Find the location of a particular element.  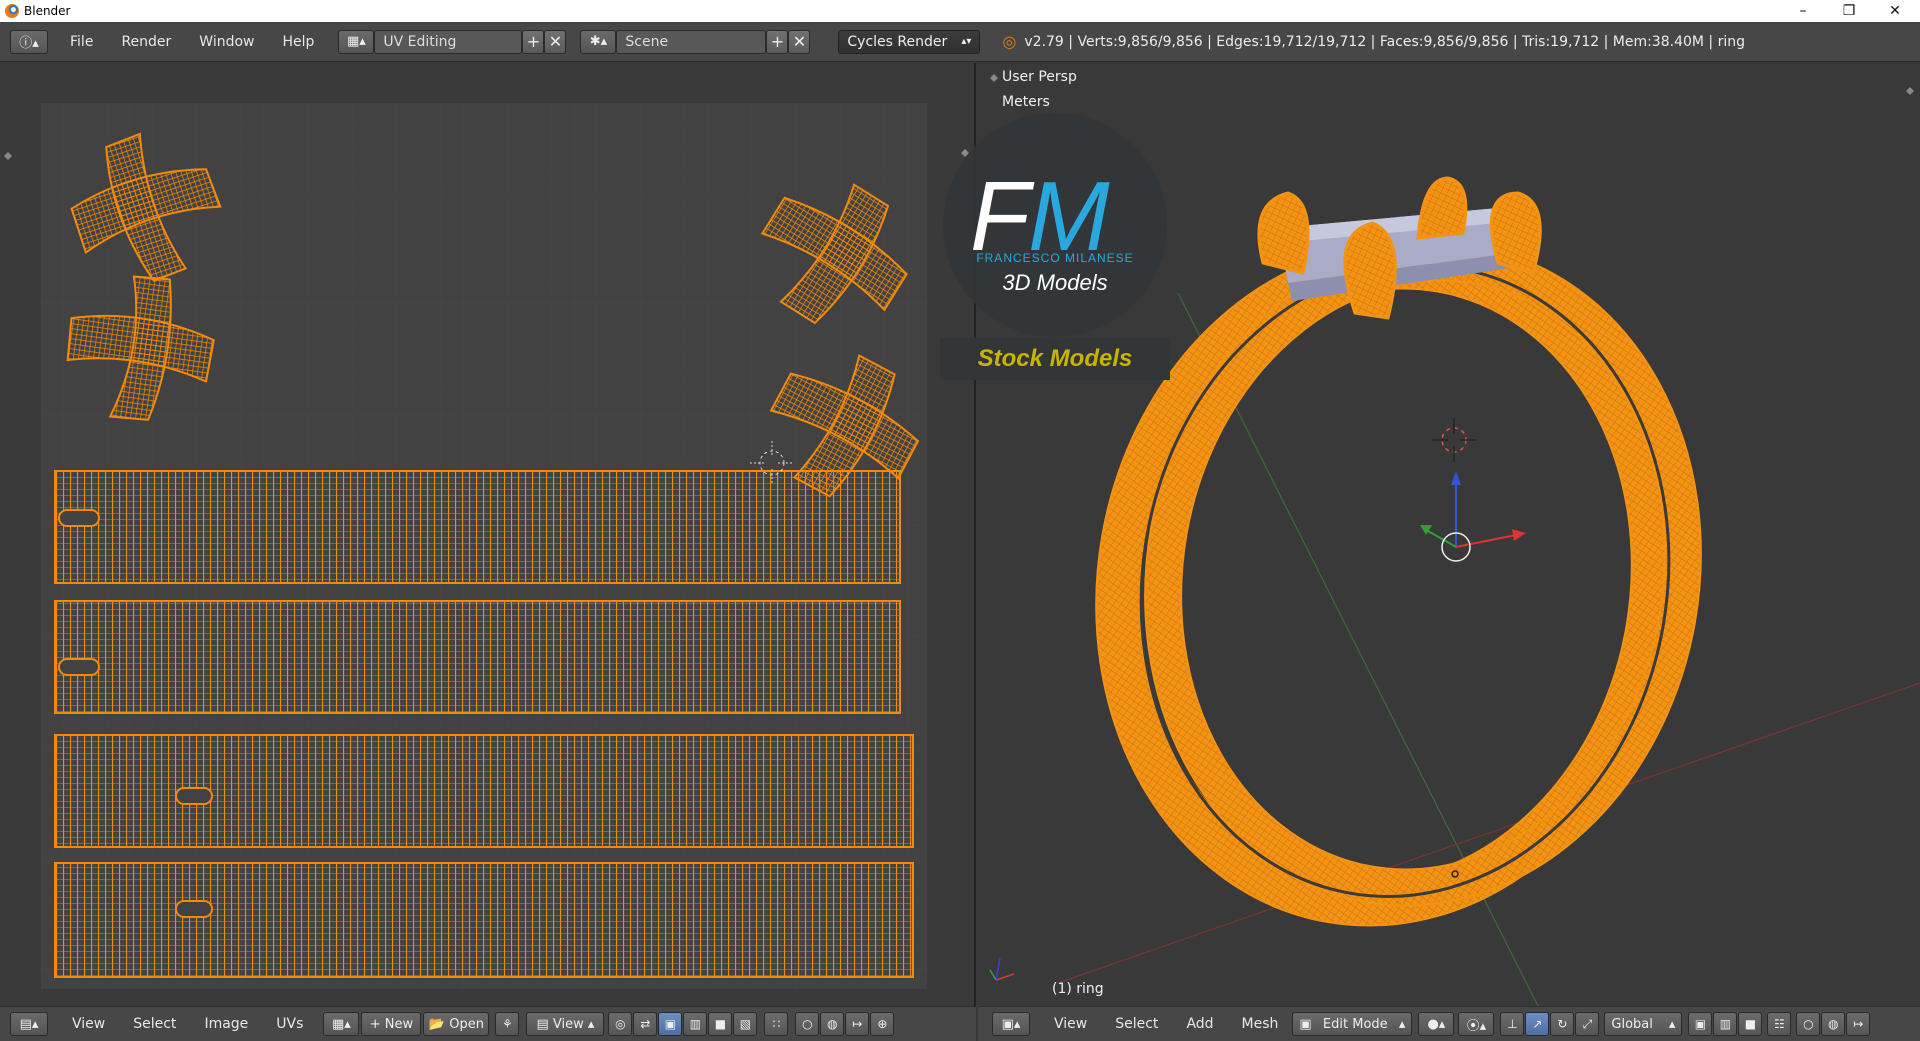

minimize-icon: – is located at coordinates (1803, 11).